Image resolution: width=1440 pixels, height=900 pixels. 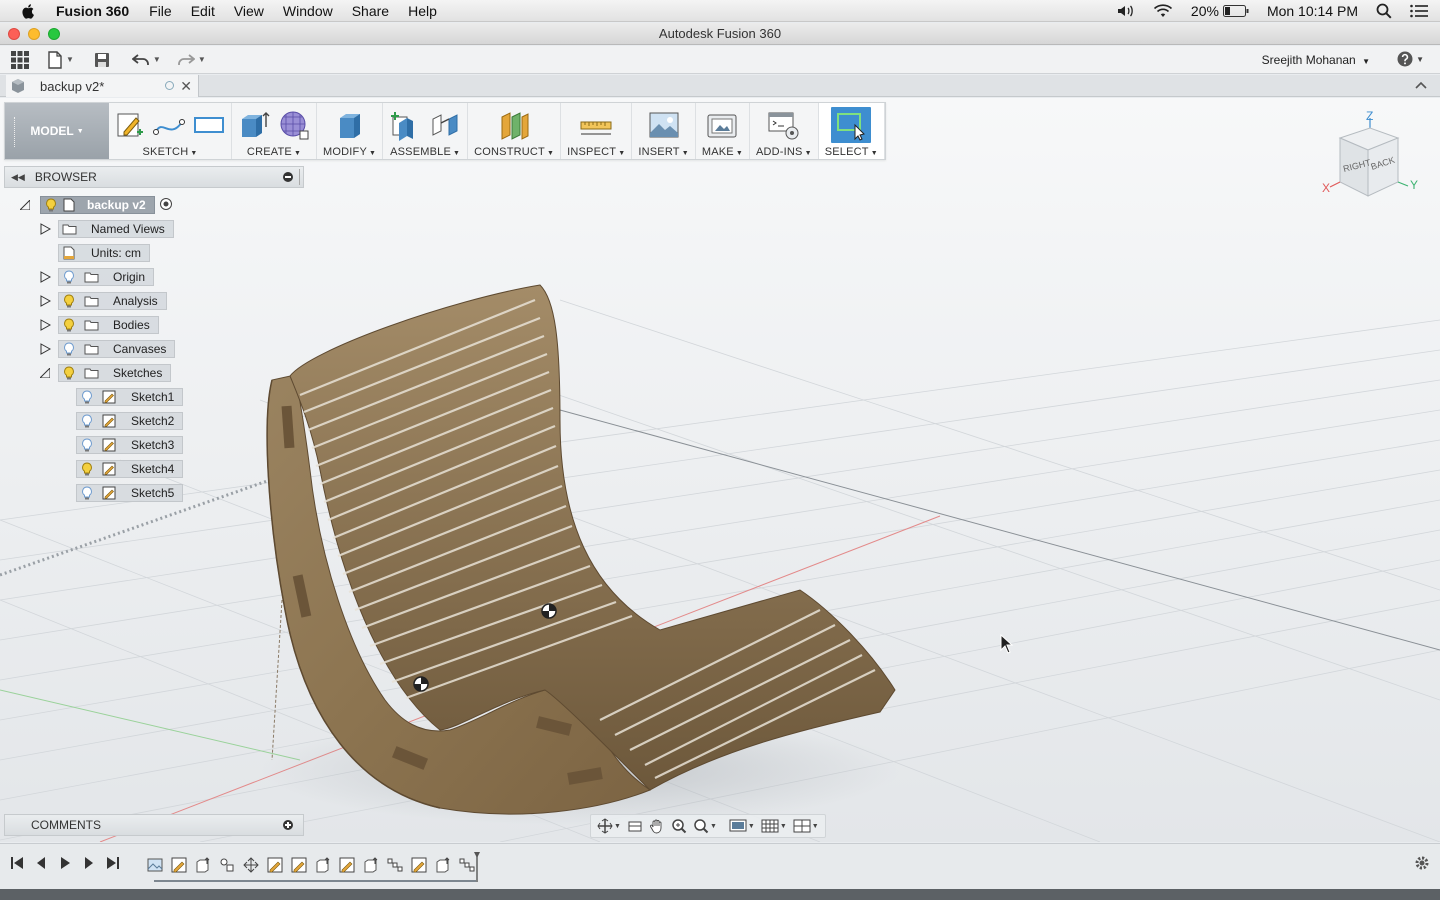 I want to click on menu-help: Help, so click(x=422, y=11).